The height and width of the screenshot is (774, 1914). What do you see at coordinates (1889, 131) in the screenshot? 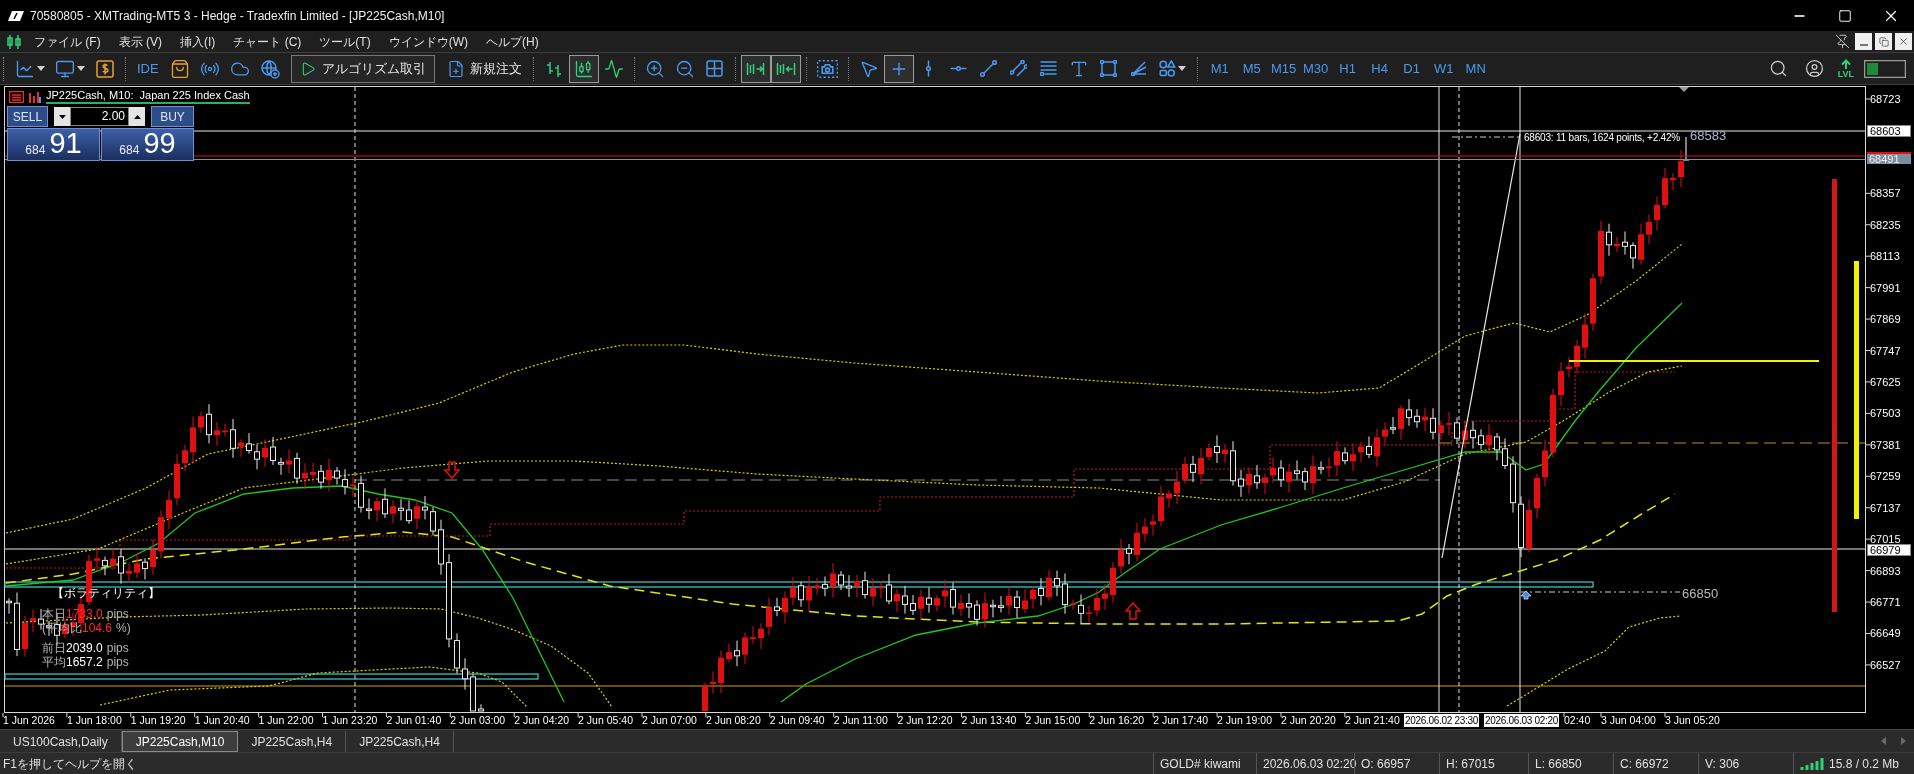
I see `line-price-label: 68603` at bounding box center [1889, 131].